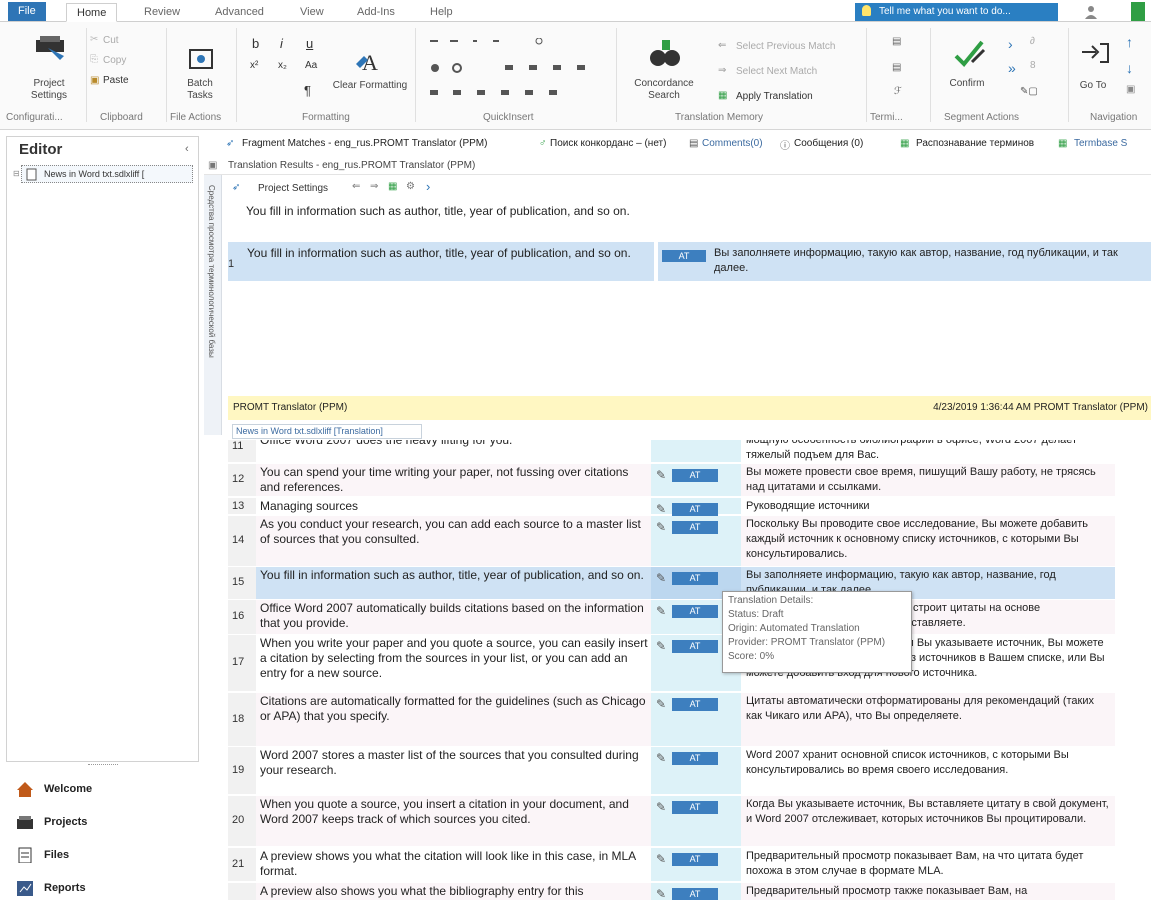 This screenshot has width=1151, height=900. Describe the element at coordinates (1130, 89) in the screenshot. I see `bookmark-icon: ▣` at that location.